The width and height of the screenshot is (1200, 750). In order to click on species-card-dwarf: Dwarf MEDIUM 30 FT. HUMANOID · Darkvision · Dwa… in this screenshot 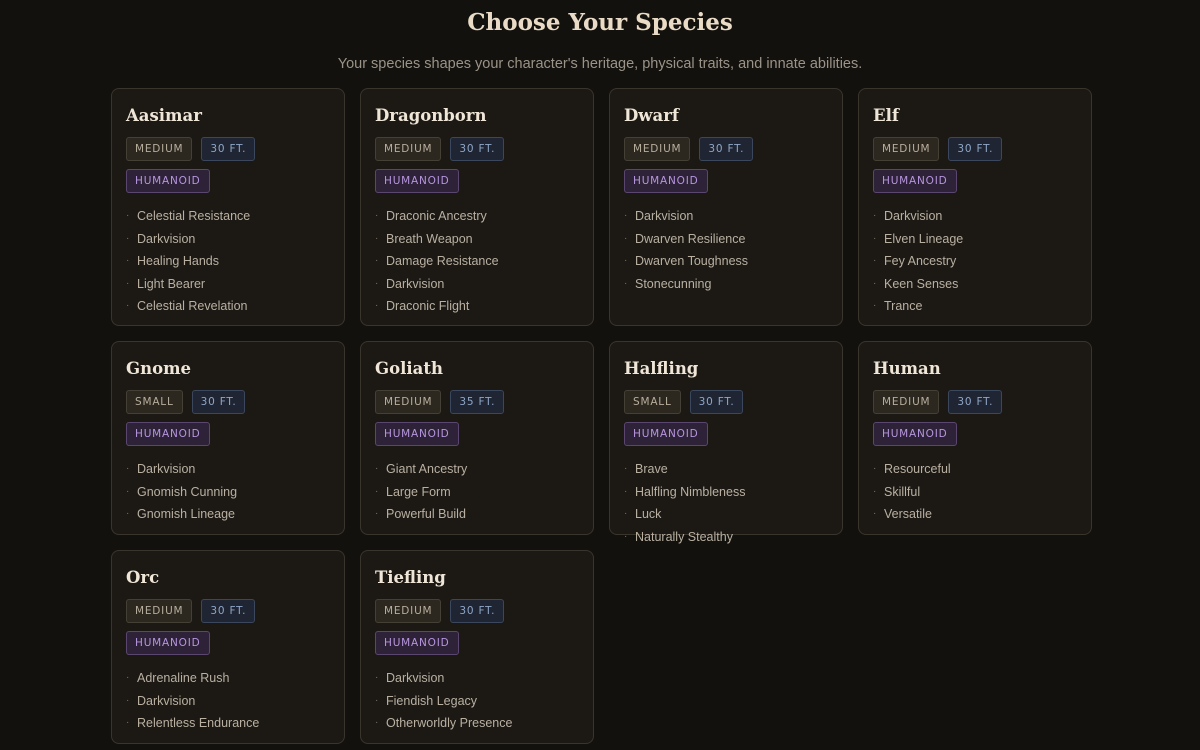, I will do `click(726, 207)`.